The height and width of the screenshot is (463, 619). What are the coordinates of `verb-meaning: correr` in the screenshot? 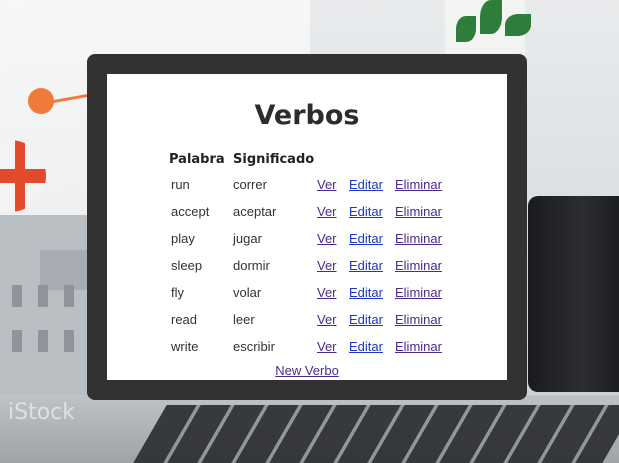 It's located at (250, 184).